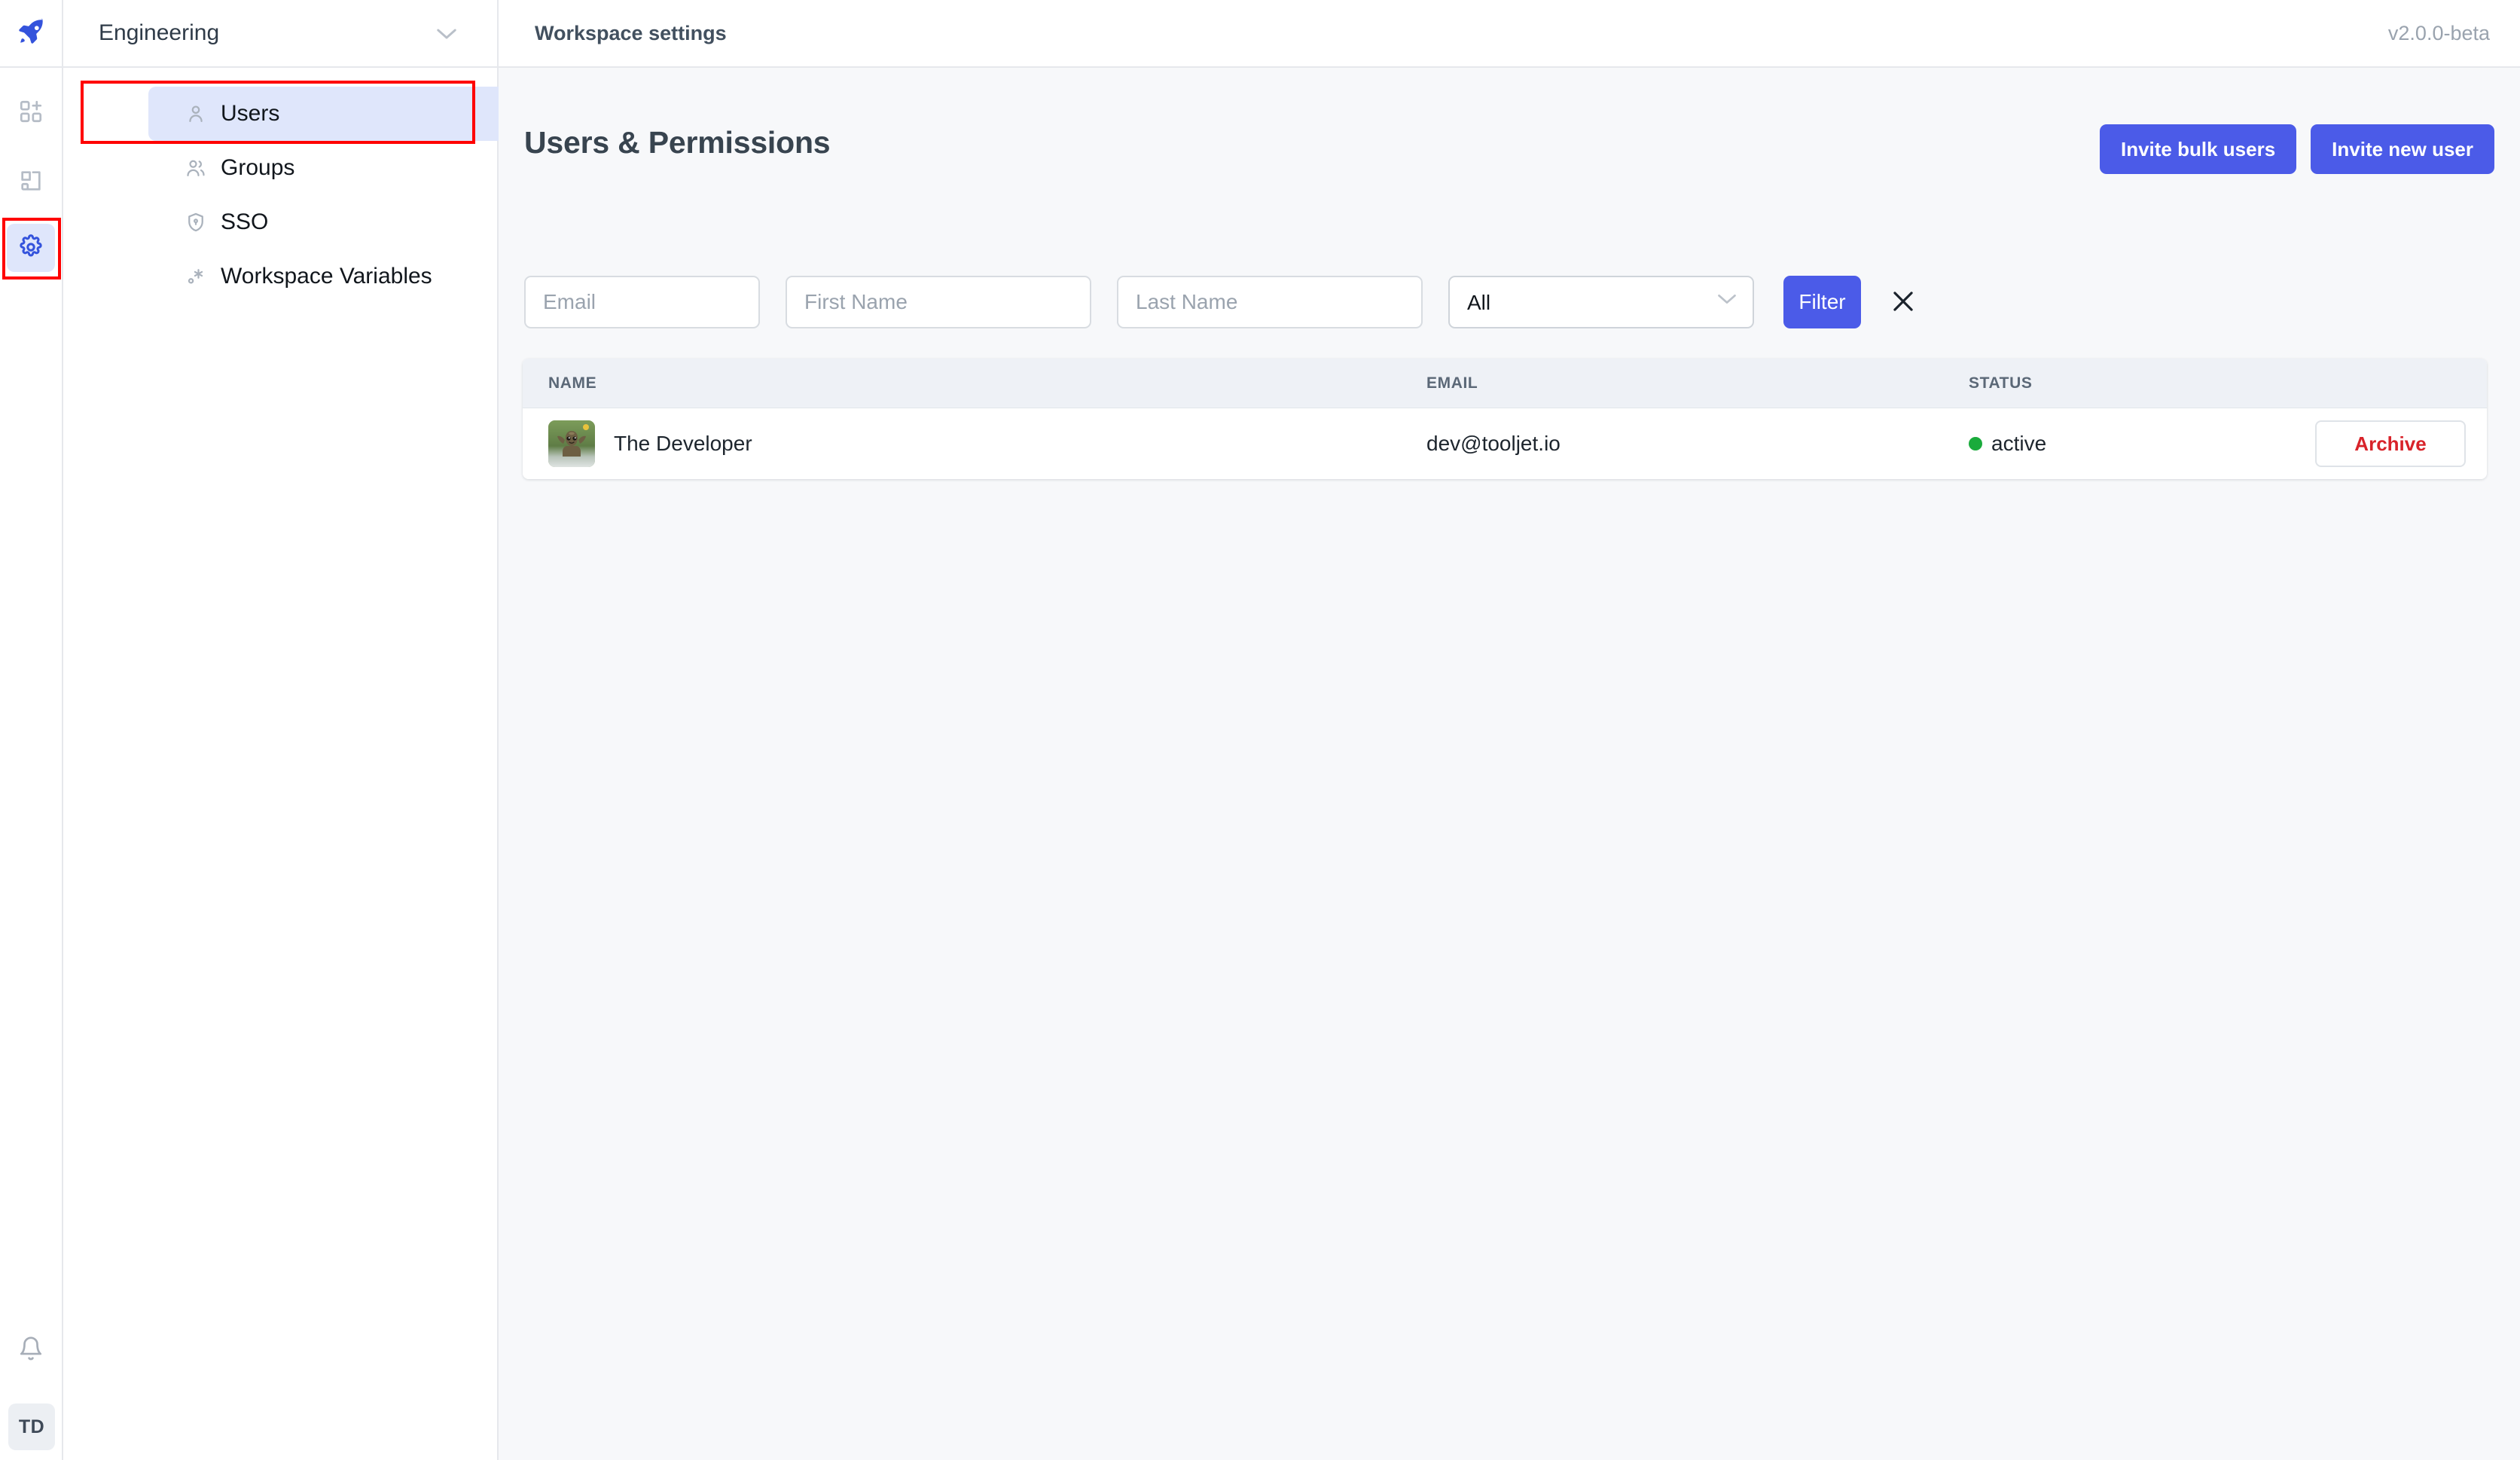  I want to click on version-label: v2.0.0-beta, so click(2438, 32).